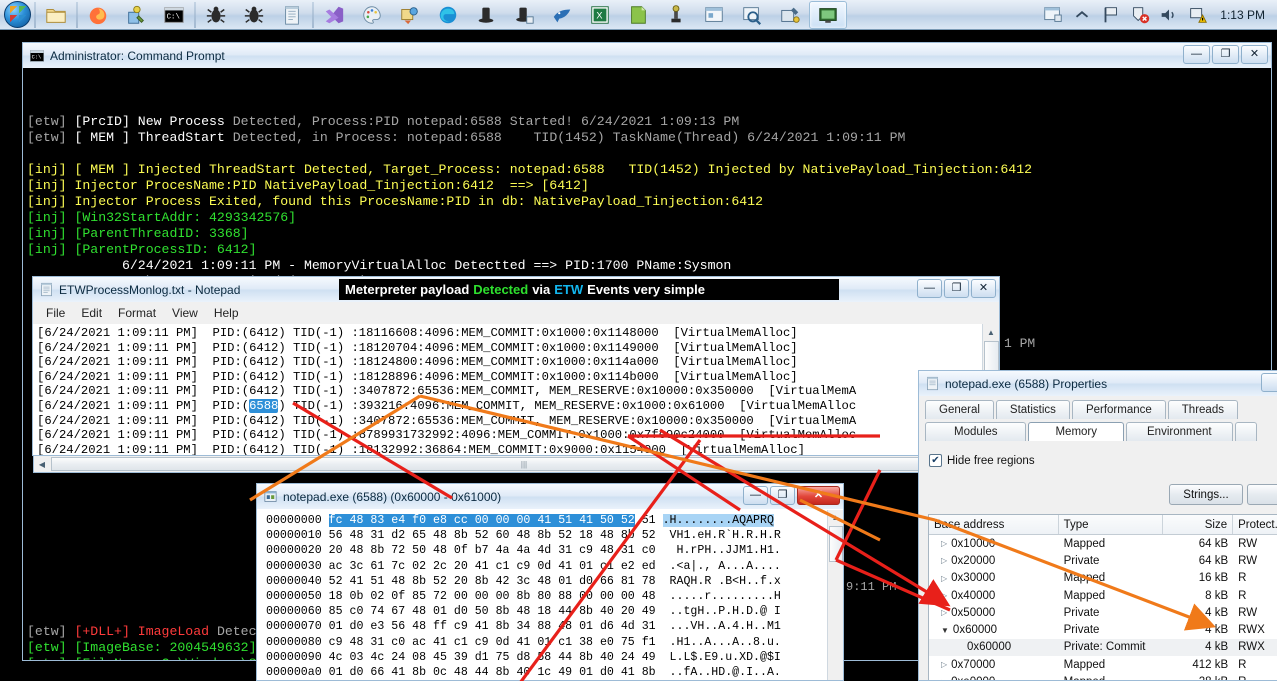 The width and height of the screenshot is (1277, 681). Describe the element at coordinates (1245, 431) in the screenshot. I see `tab-overflow` at that location.